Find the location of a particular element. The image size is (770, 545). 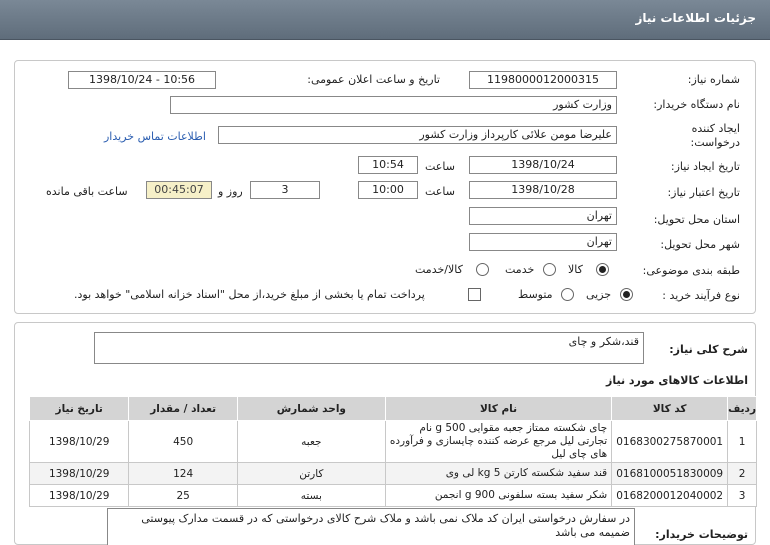

col-quantity: تعداد / مقدار is located at coordinates (183, 408).